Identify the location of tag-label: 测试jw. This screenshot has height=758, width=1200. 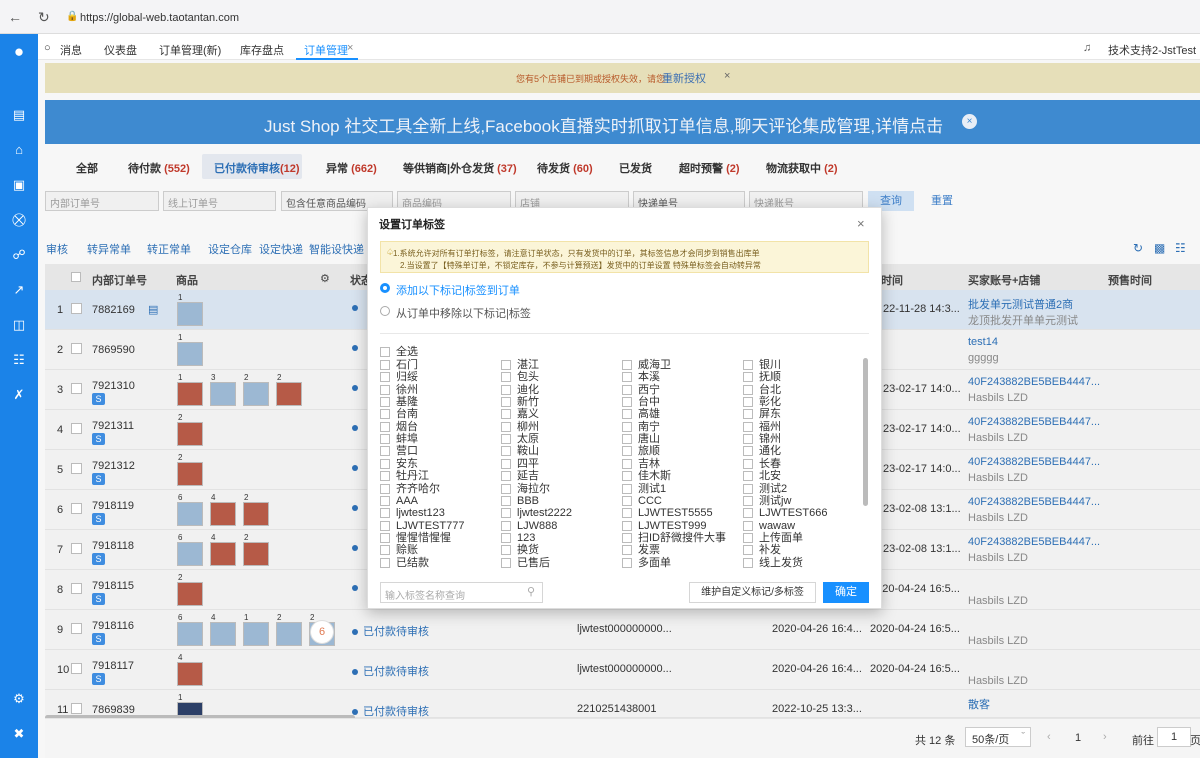
(775, 501).